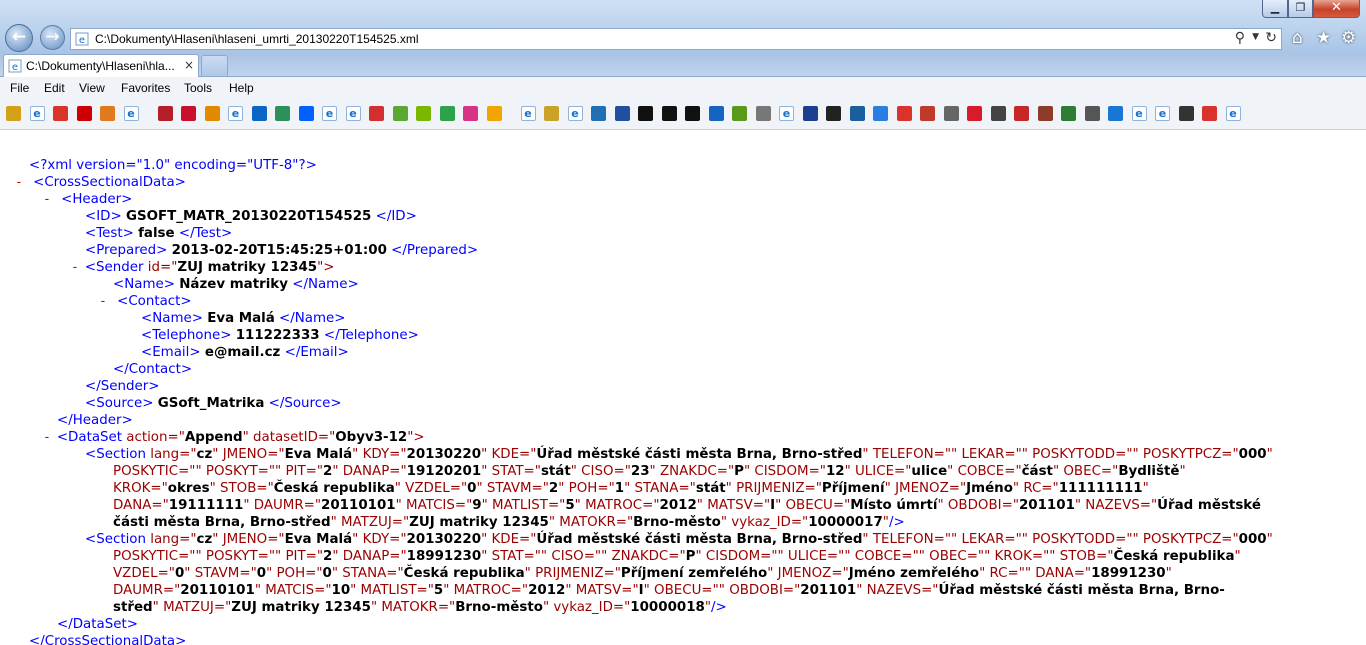 The height and width of the screenshot is (645, 1366). Describe the element at coordinates (677, 522) in the screenshot. I see `attr-value: Brno-město` at that location.